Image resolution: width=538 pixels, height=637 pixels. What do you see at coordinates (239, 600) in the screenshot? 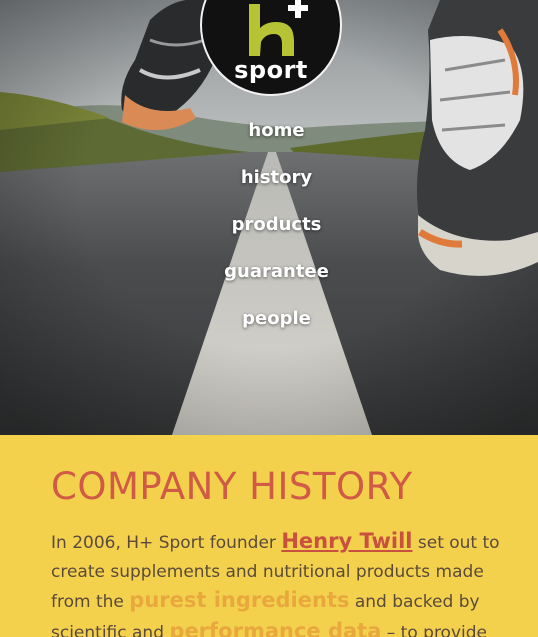
I see `highlight-ingredients: purest ingredients` at bounding box center [239, 600].